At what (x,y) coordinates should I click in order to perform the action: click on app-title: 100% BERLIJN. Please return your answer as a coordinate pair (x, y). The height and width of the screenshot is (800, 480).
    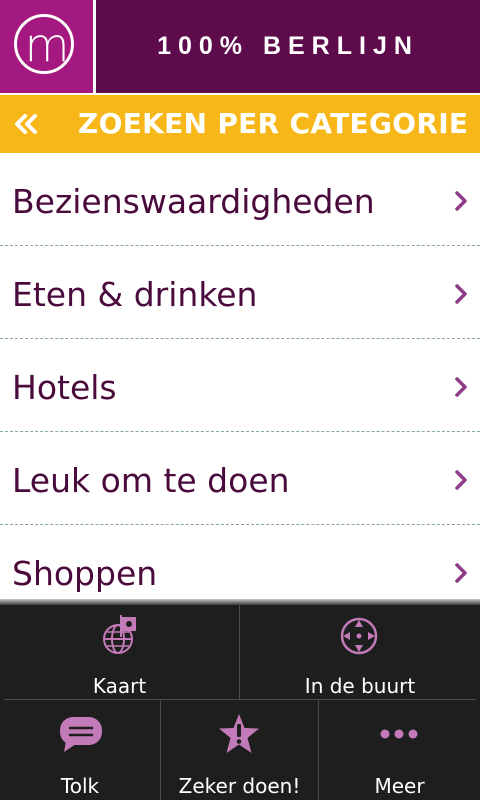
    Looking at the image, I should click on (288, 46).